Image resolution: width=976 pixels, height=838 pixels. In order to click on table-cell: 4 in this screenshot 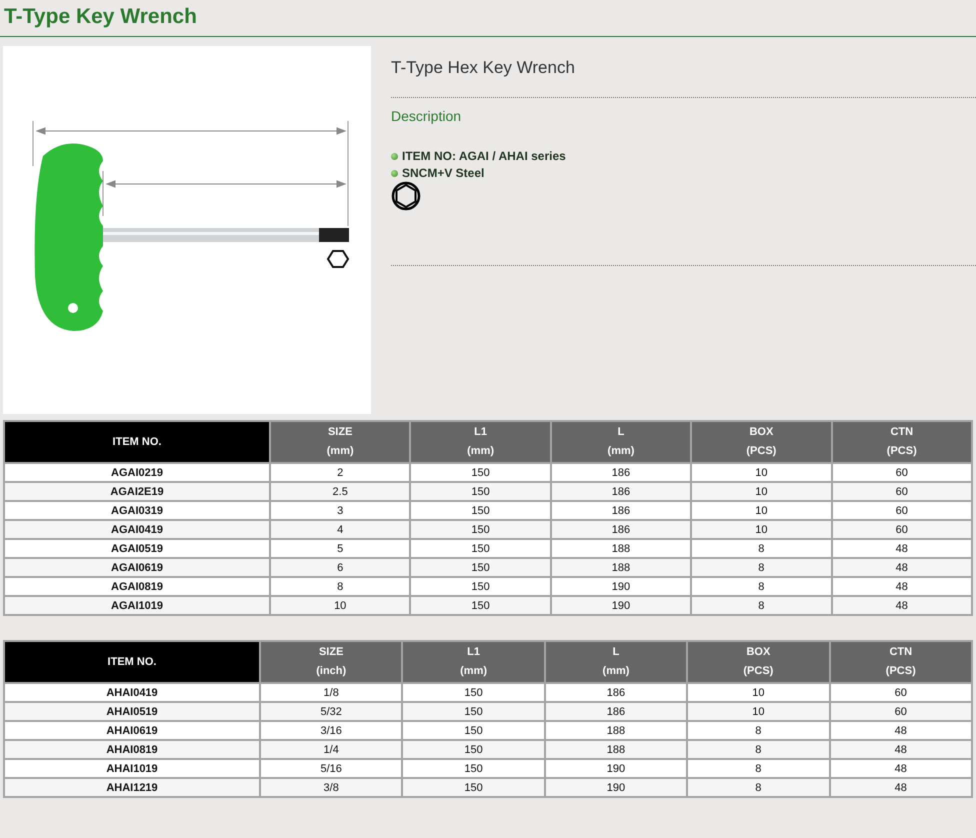, I will do `click(340, 529)`.